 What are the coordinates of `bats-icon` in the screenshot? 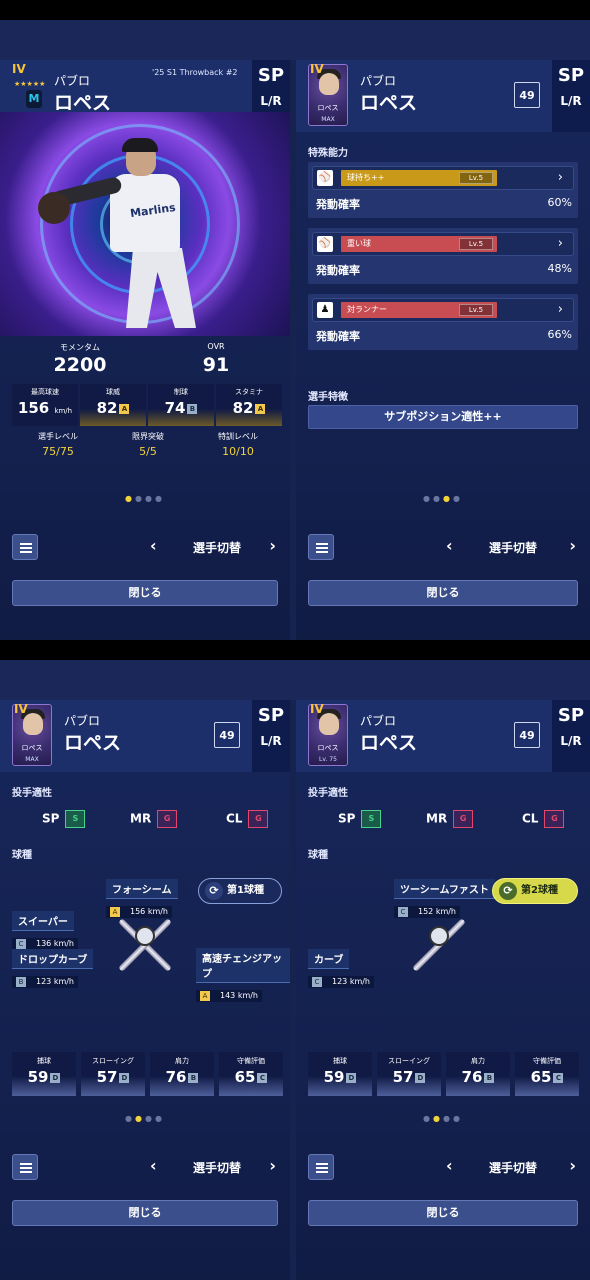 It's located at (148, 945).